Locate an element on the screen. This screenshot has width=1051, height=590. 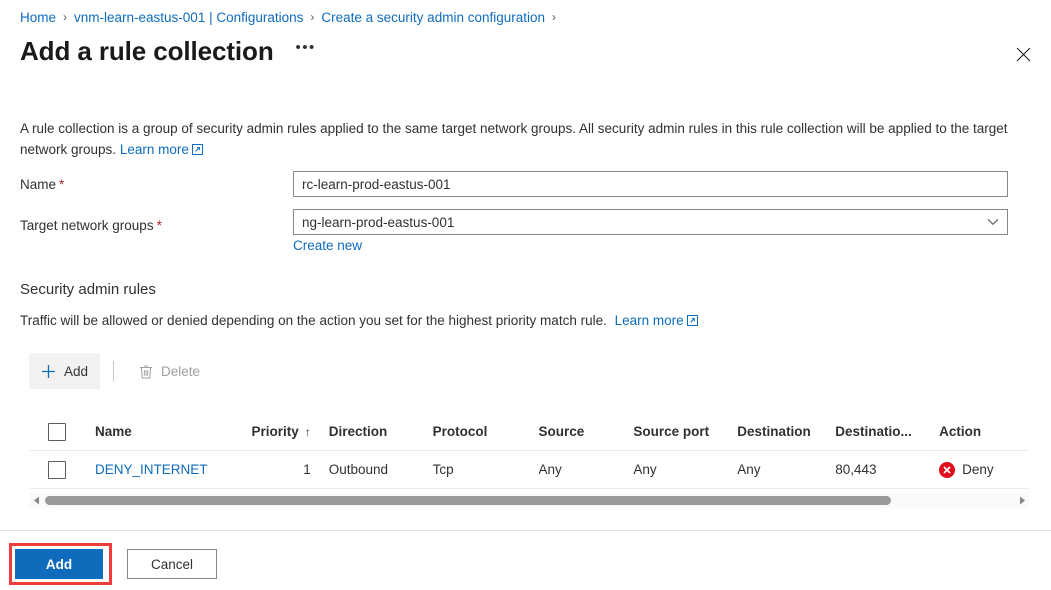
description-learn-more-link: Learn more is located at coordinates (161, 149).